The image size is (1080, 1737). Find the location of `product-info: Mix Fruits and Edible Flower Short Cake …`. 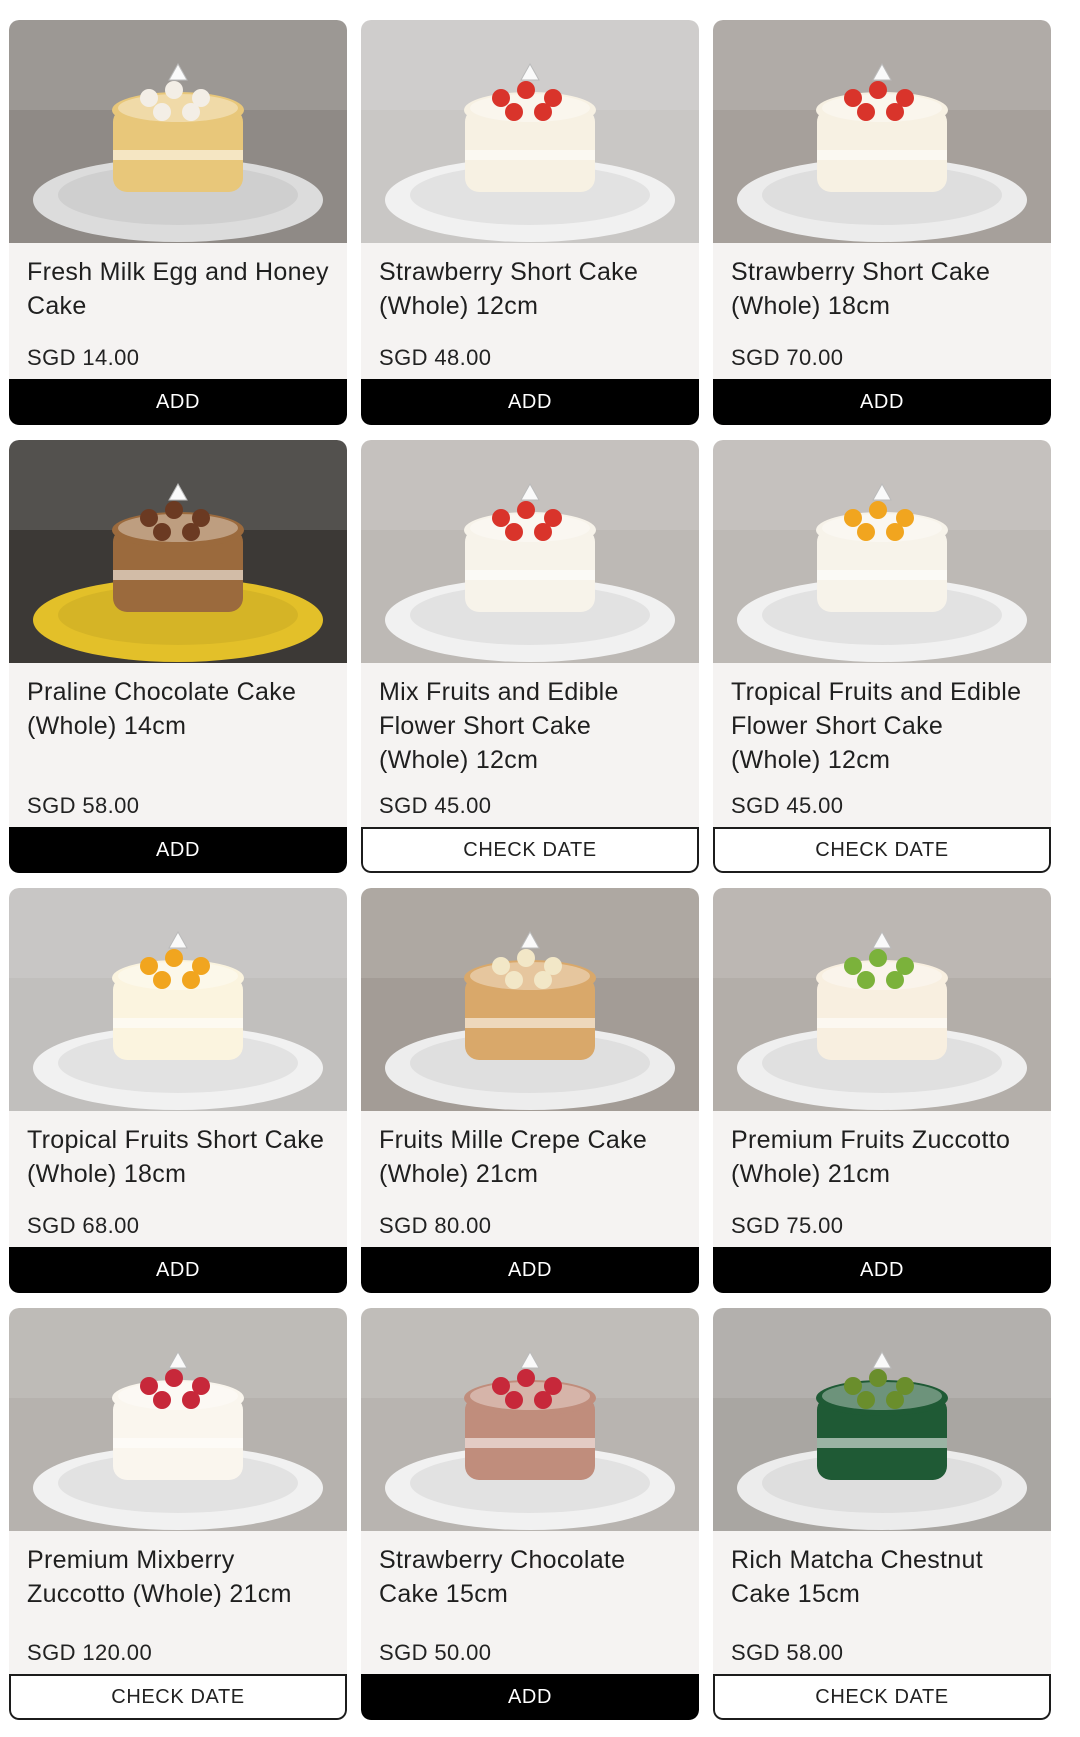

product-info: Mix Fruits and Edible Flower Short Cake … is located at coordinates (530, 745).